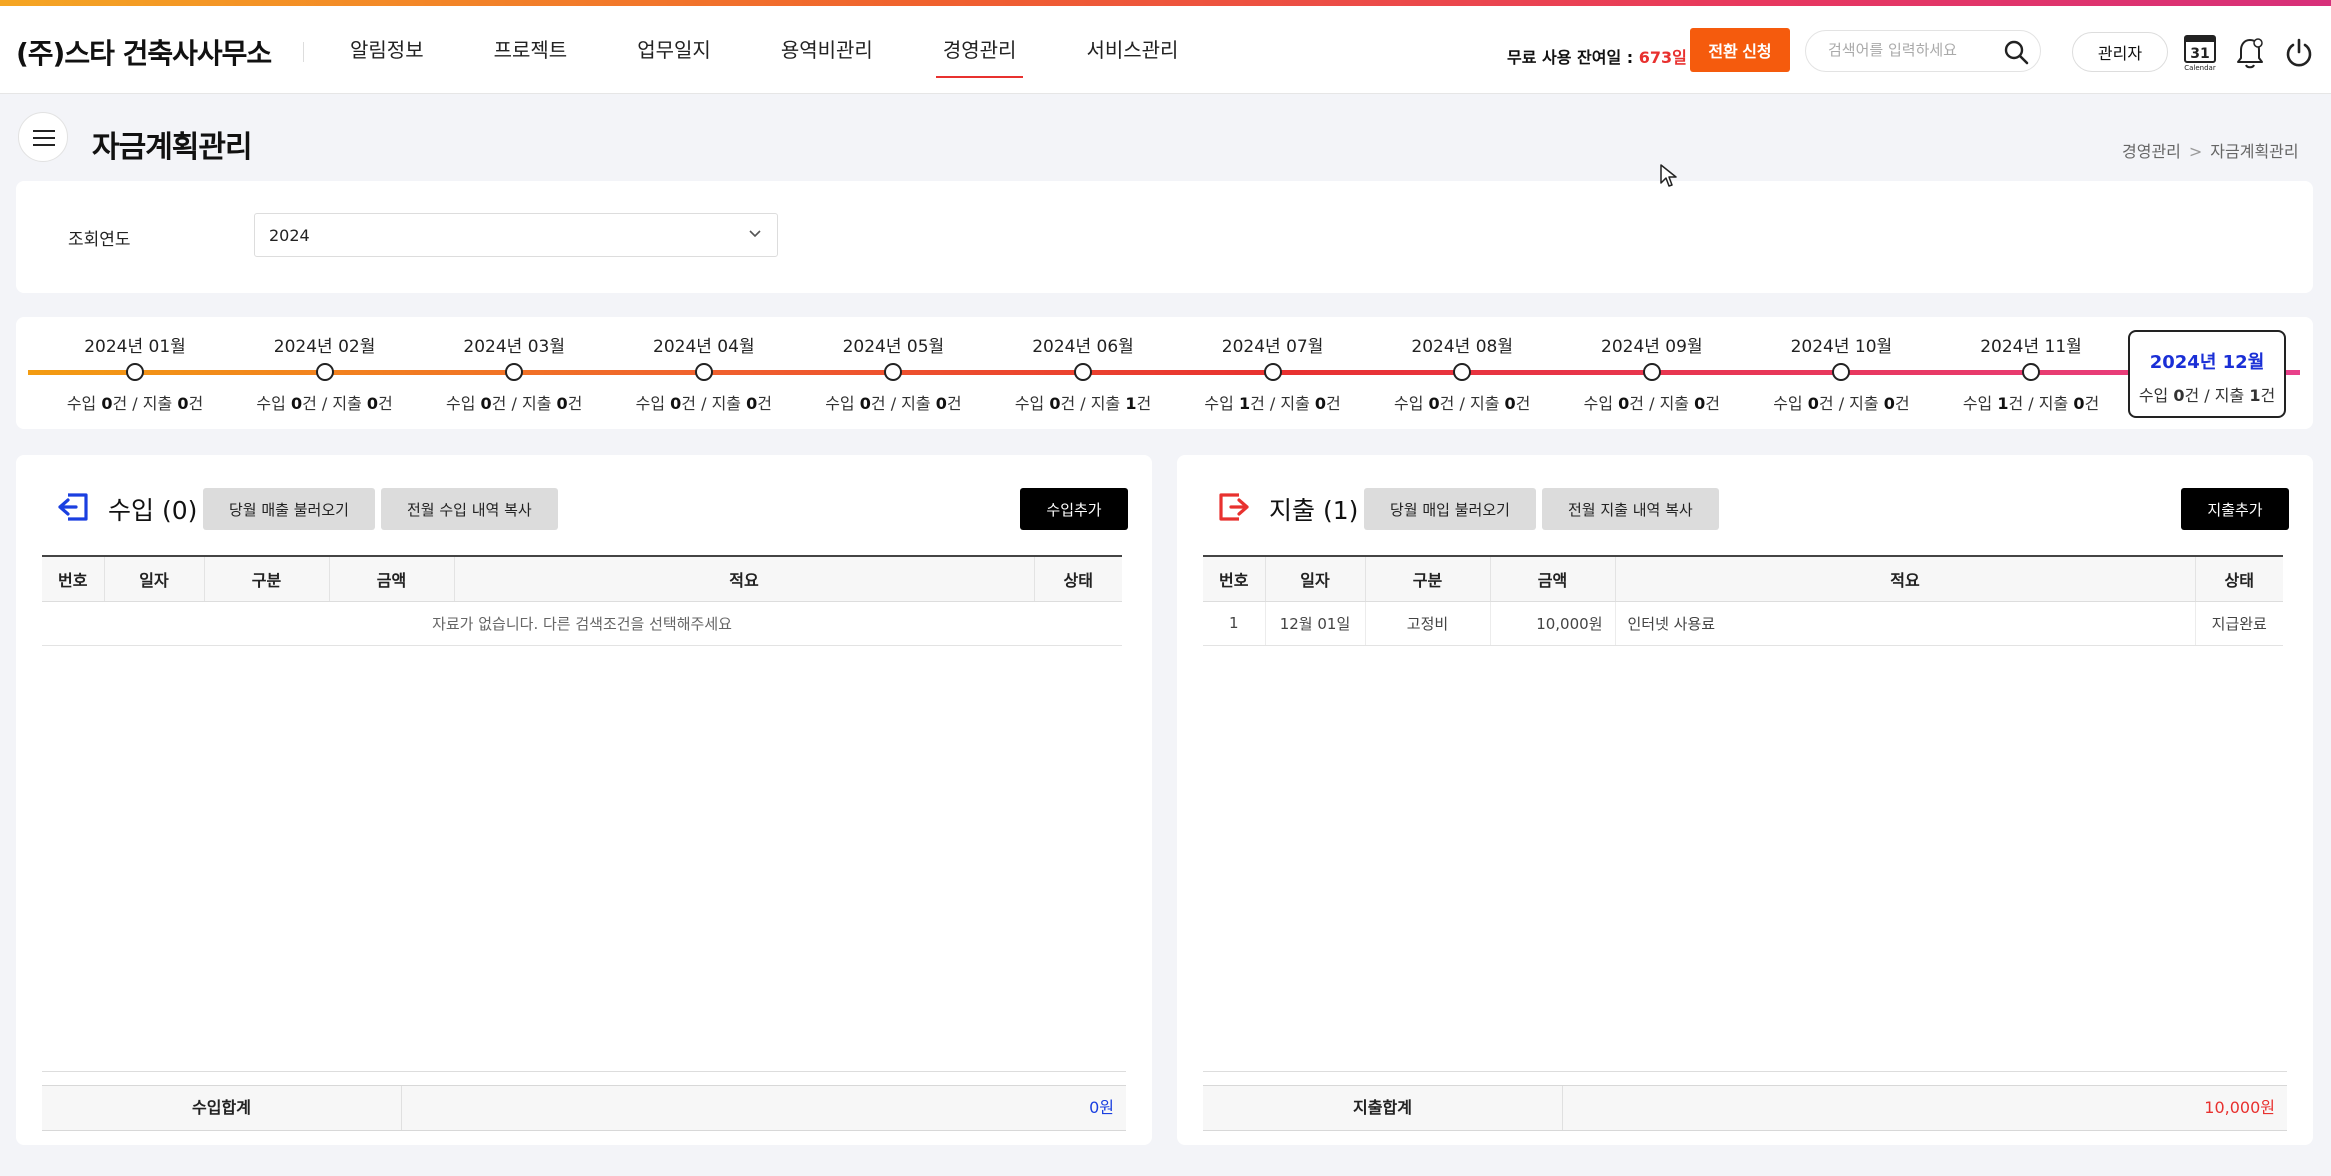 This screenshot has width=2331, height=1176. What do you see at coordinates (135, 347) in the screenshot?
I see `timeline-month-label: 2024년 01월` at bounding box center [135, 347].